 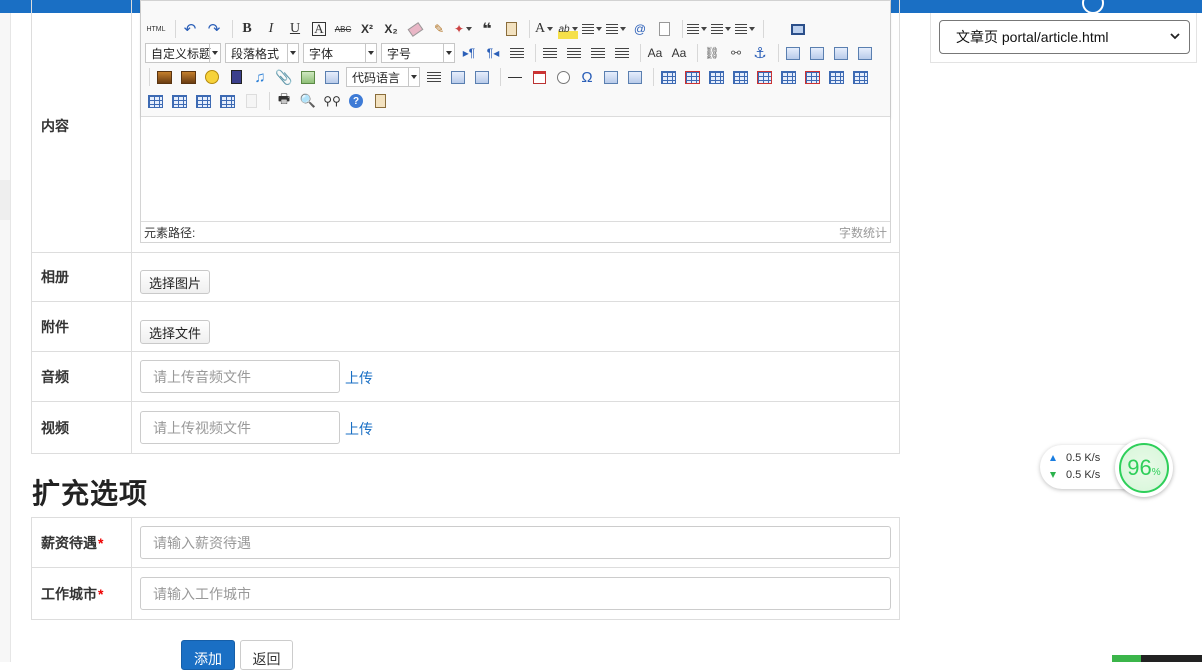 What do you see at coordinates (655, 53) in the screenshot?
I see `touppercase-icon: Aa` at bounding box center [655, 53].